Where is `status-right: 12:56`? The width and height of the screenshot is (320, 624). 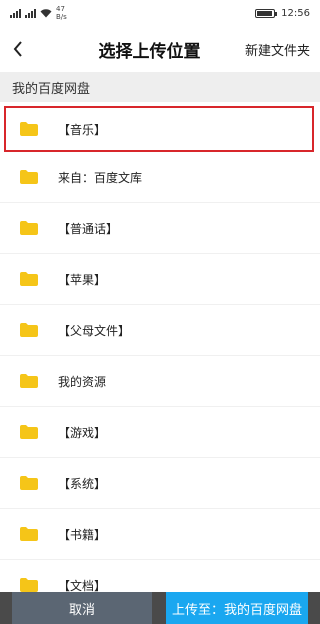
status-right: 12:56 is located at coordinates (282, 13).